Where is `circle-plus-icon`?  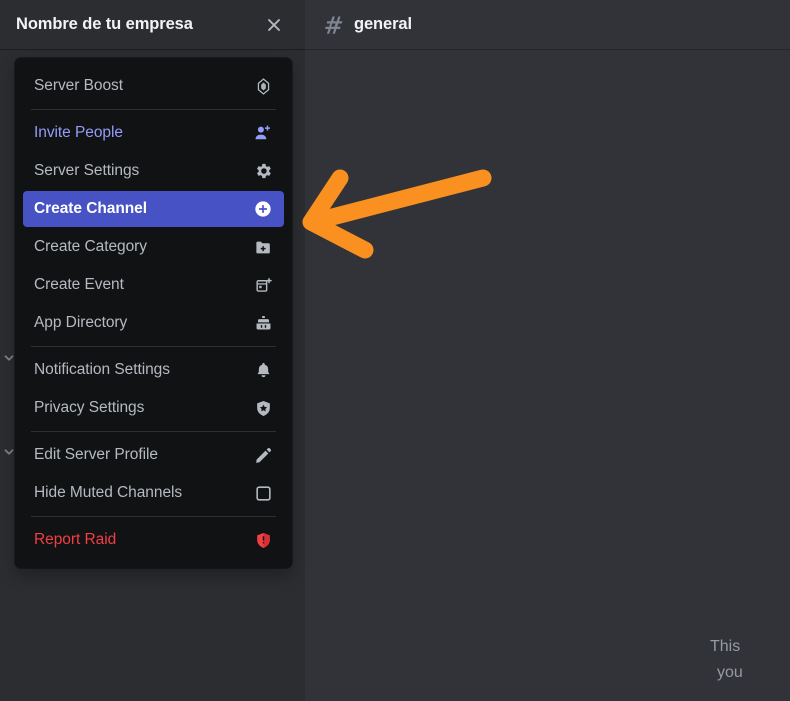 circle-plus-icon is located at coordinates (263, 209).